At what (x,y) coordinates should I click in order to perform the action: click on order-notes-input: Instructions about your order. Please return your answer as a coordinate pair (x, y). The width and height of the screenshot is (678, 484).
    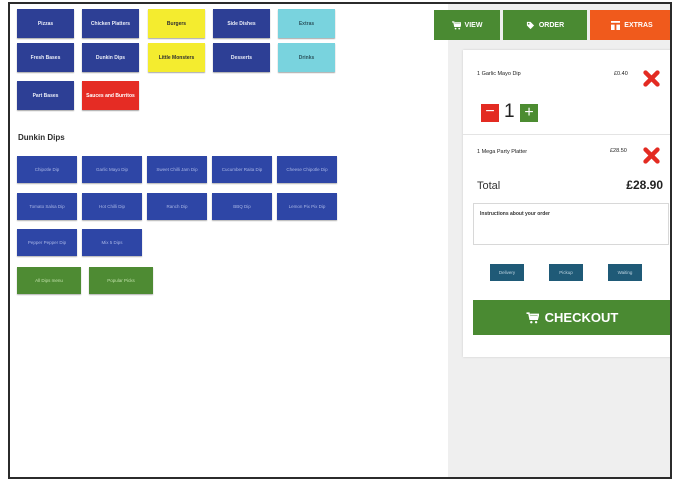
    Looking at the image, I should click on (571, 224).